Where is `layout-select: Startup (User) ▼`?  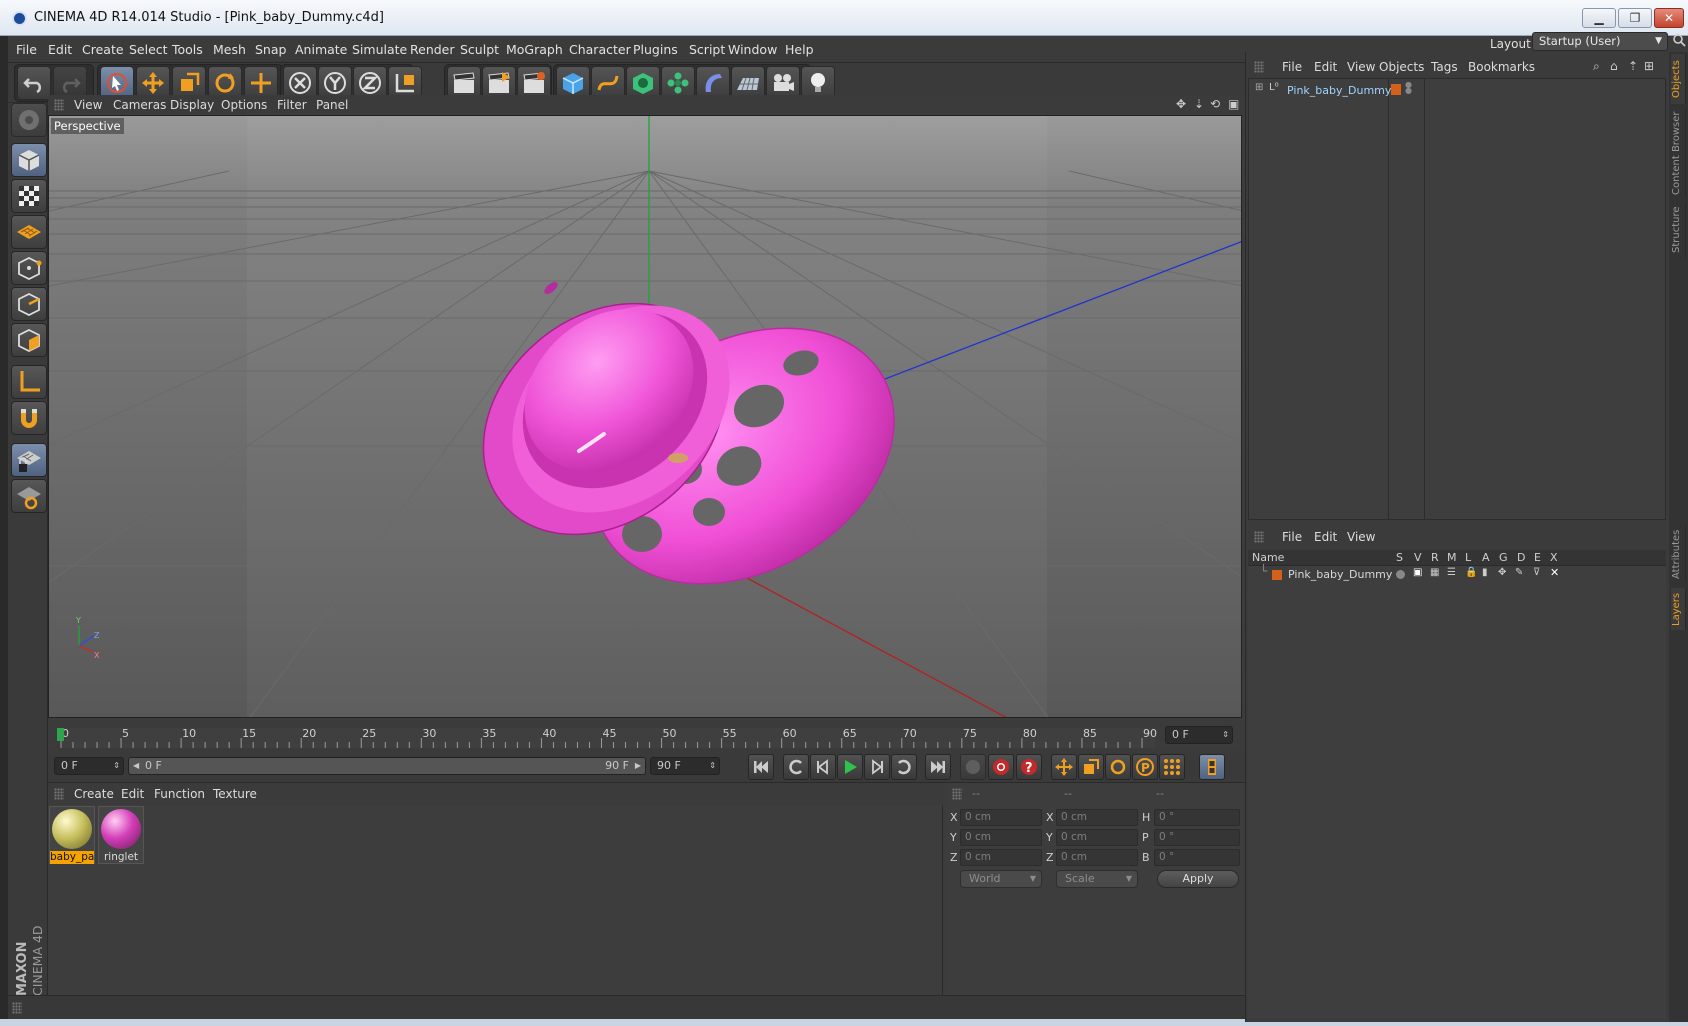
layout-select: Startup (User) ▼ is located at coordinates (1600, 41).